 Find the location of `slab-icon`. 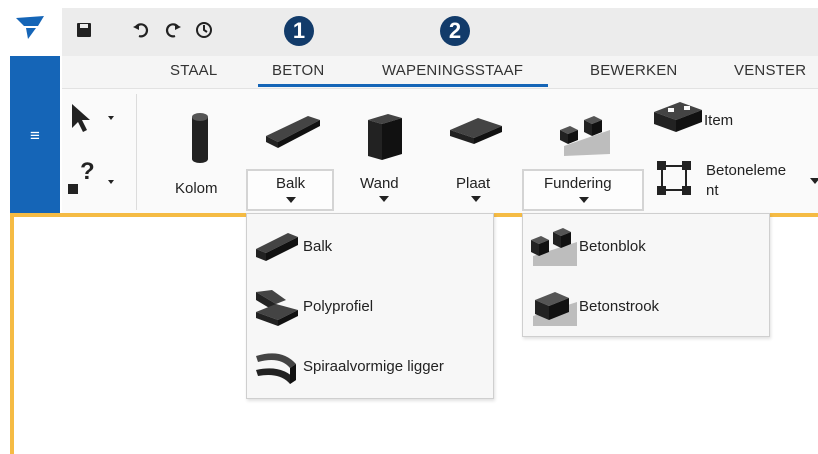

slab-icon is located at coordinates (476, 131).